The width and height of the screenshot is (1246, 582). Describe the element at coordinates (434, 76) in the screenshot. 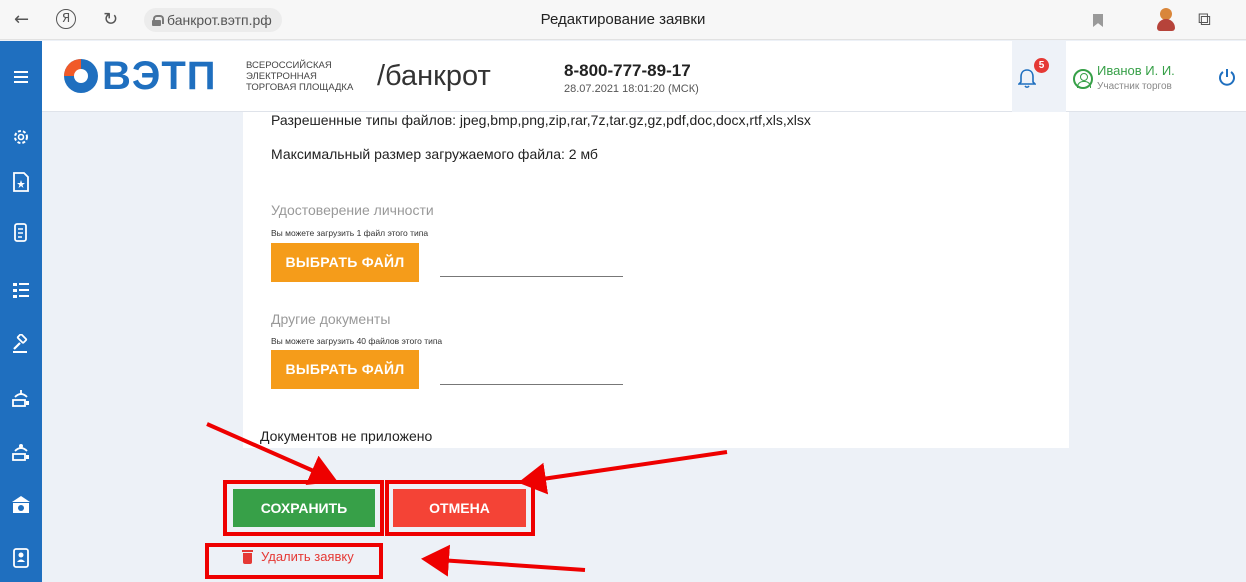

I see `section-title: /банкрот` at that location.